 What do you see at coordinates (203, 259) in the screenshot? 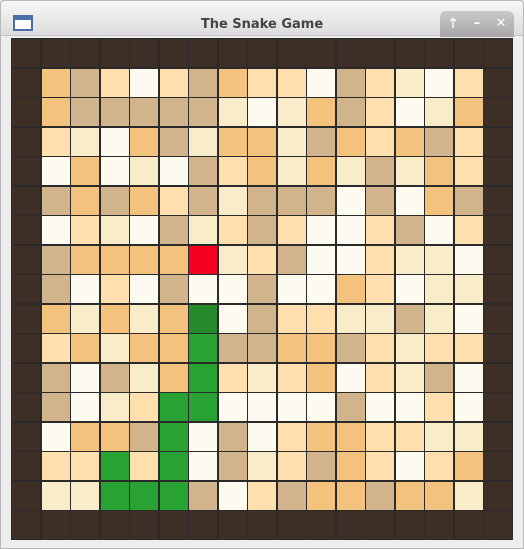
I see `food-cell` at bounding box center [203, 259].